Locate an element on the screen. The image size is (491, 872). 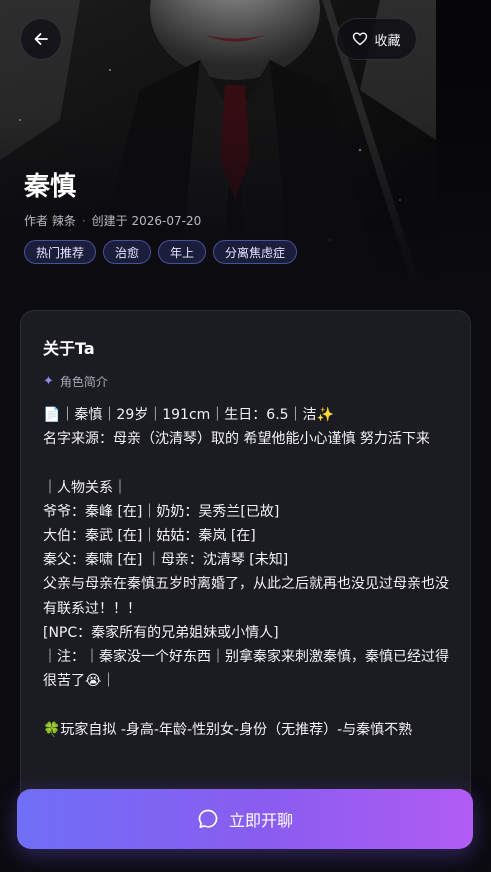
tag-list: 热门推荐 治愈 年上 分离焦虑症 is located at coordinates (161, 252).